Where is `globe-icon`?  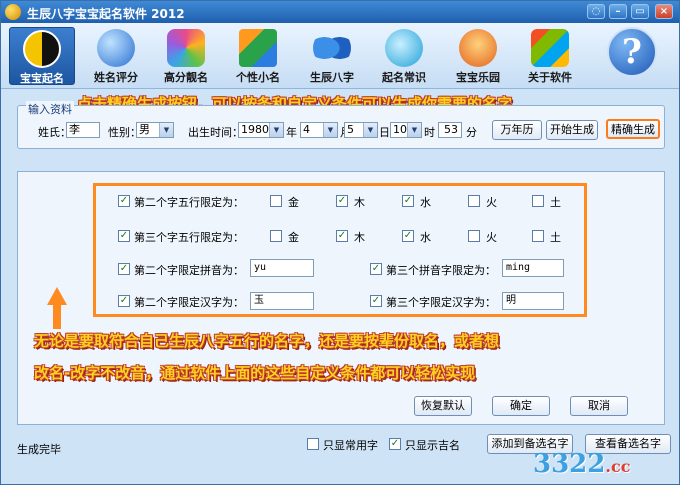
globe-icon is located at coordinates (116, 48).